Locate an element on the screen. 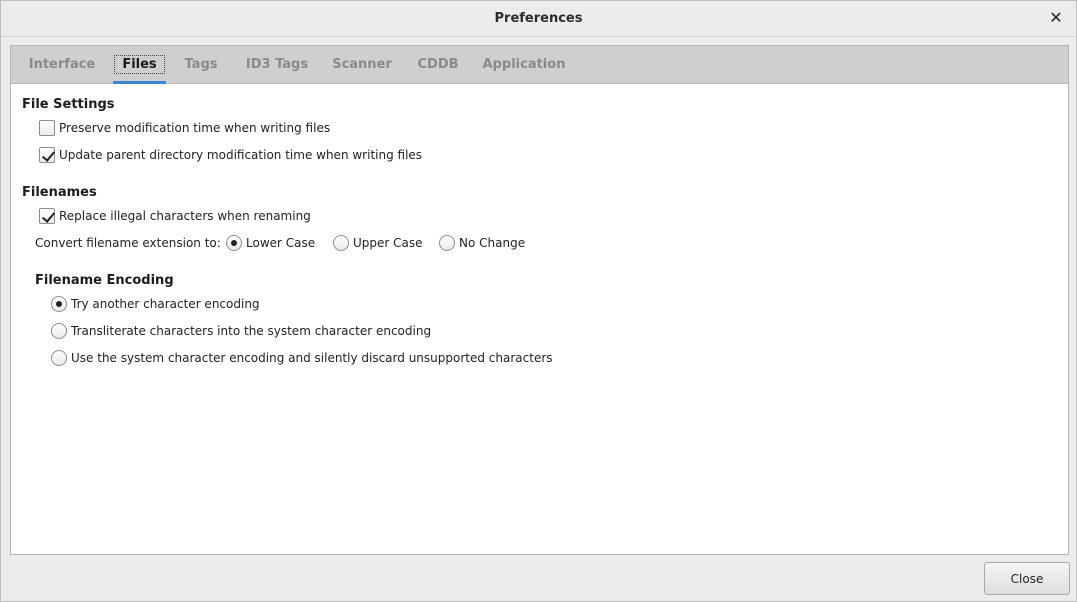 The image size is (1077, 602). tab-application: Application is located at coordinates (524, 65).